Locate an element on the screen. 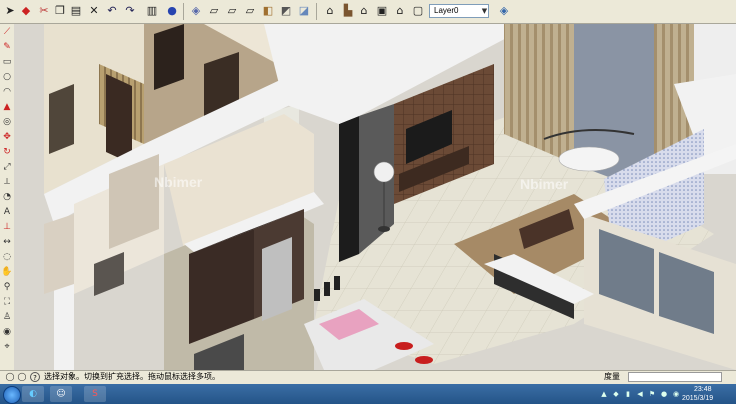  offset-tool-icon: ◎ is located at coordinates (7, 122).